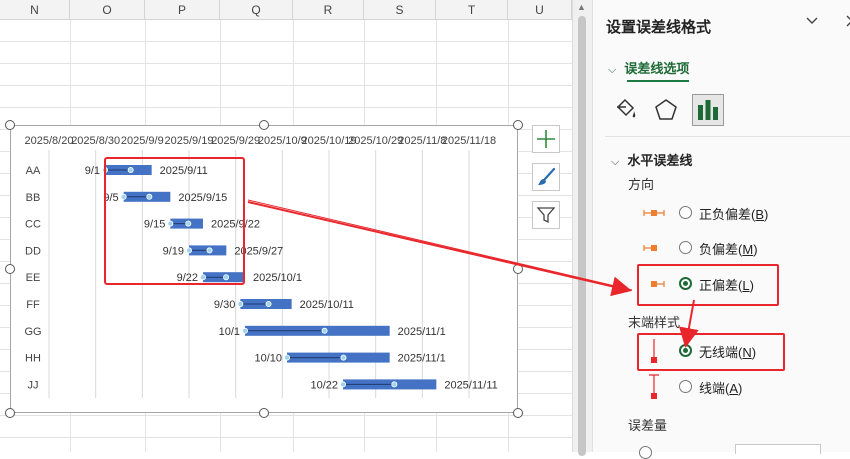 This screenshot has width=850, height=459. Describe the element at coordinates (400, 10) in the screenshot. I see `column-header: S` at that location.